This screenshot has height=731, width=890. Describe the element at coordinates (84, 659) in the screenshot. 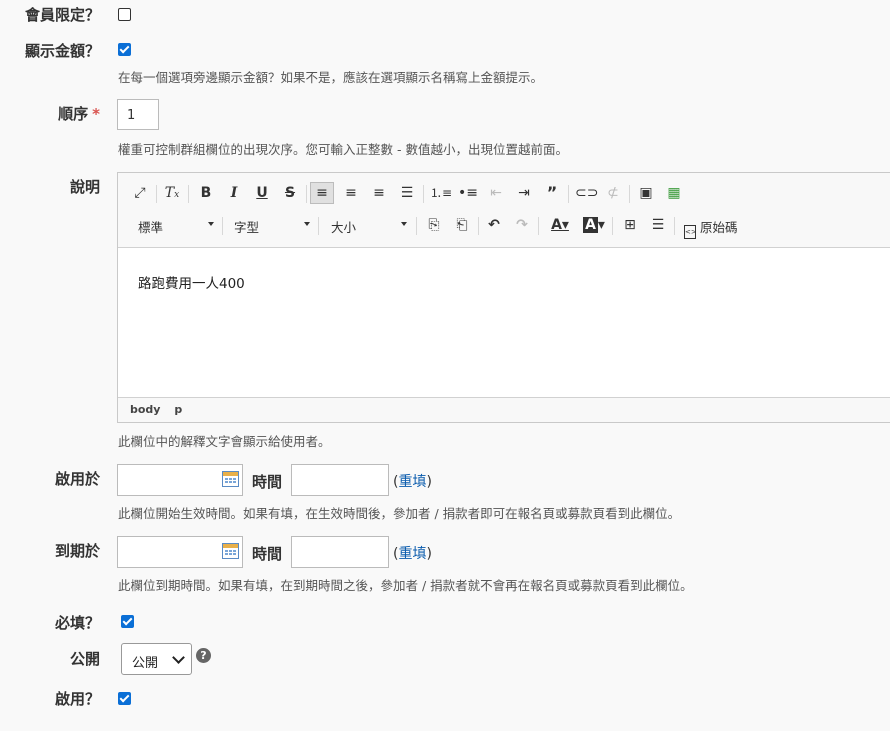

I see `visibility-label: 公開` at that location.